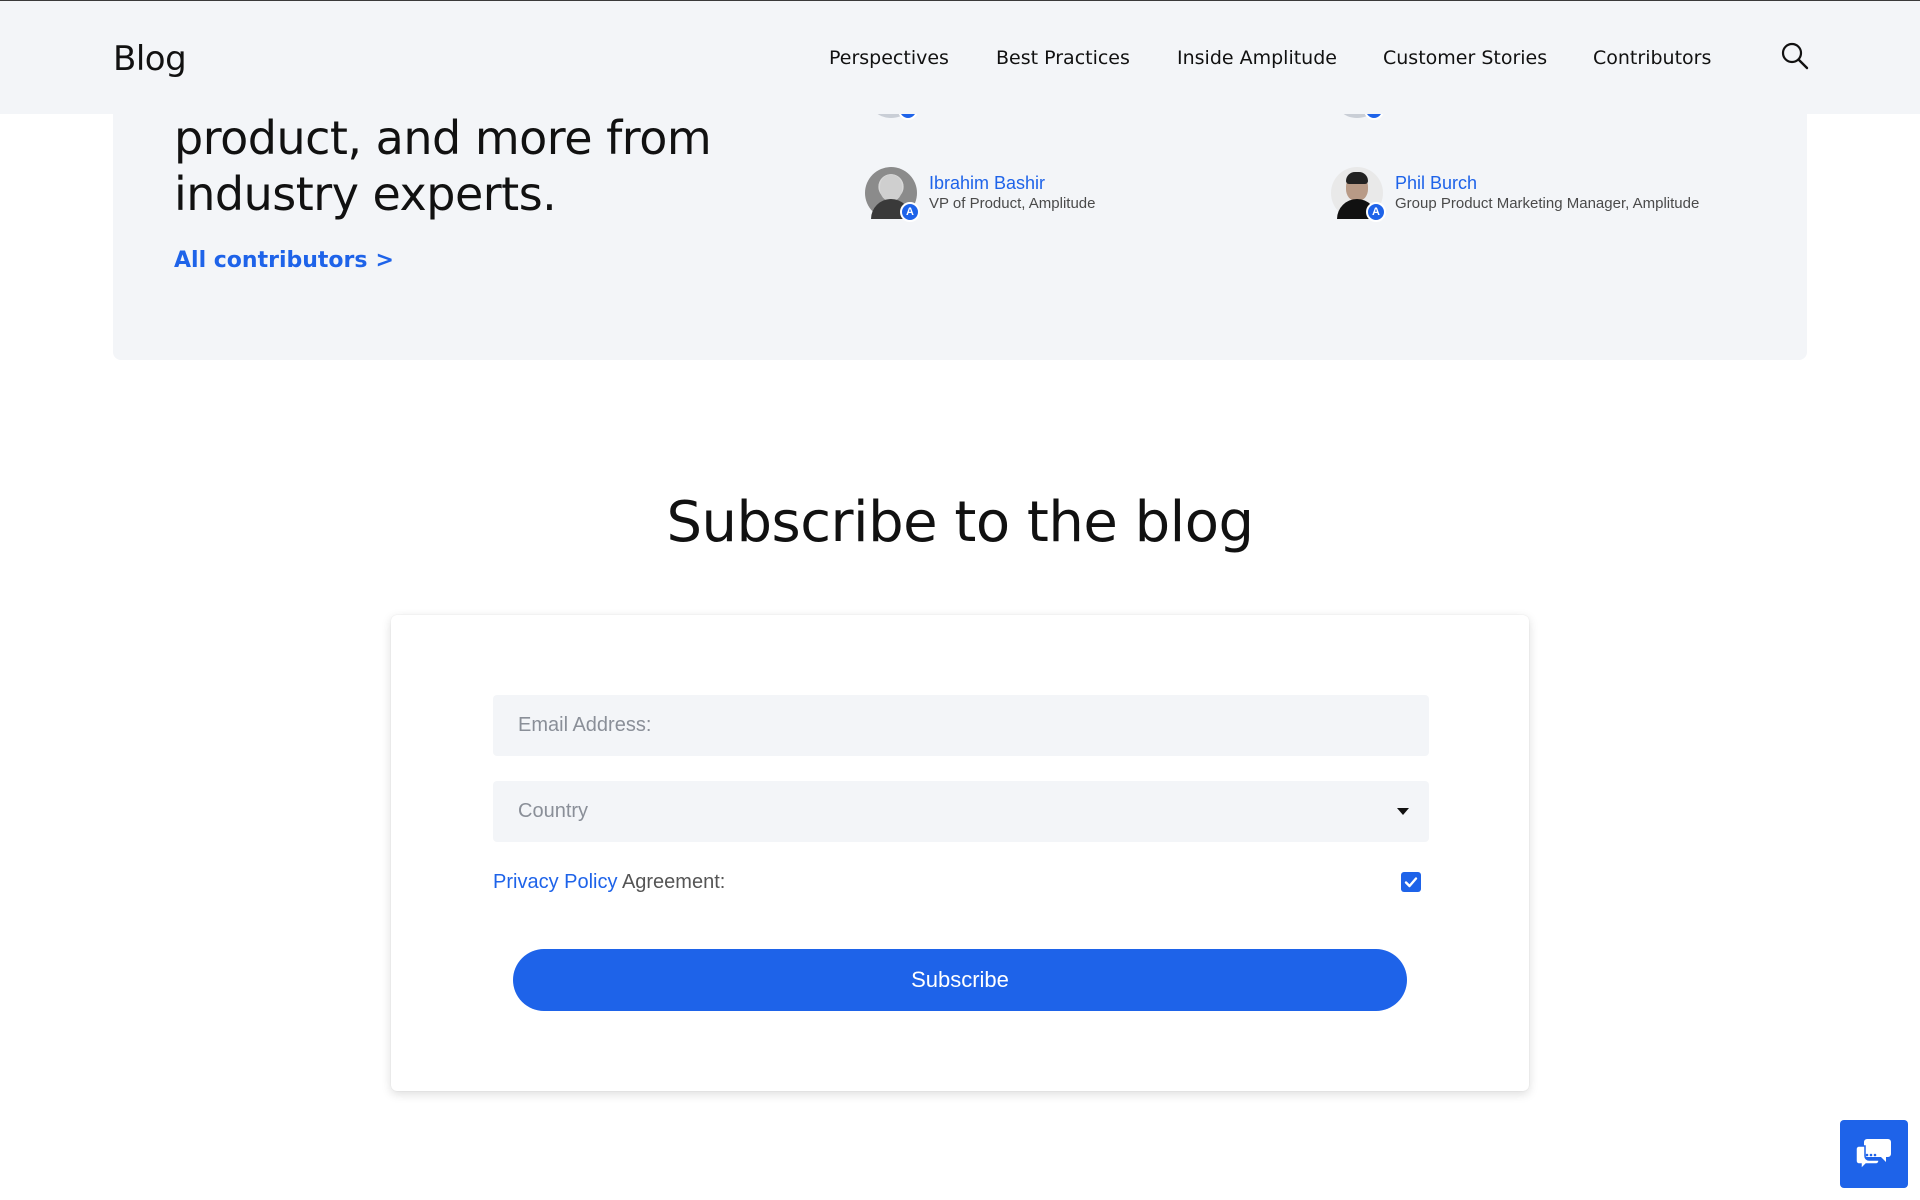 This screenshot has width=1920, height=1200. I want to click on nav-customer-stories: Customer Stories, so click(1465, 58).